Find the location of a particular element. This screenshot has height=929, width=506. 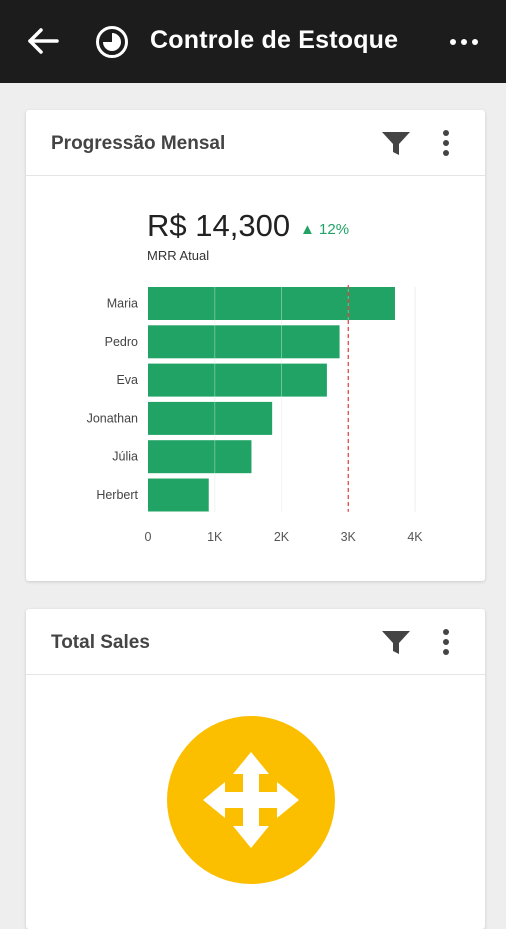

kpi-delta-badge: ▲ 12% is located at coordinates (325, 229).